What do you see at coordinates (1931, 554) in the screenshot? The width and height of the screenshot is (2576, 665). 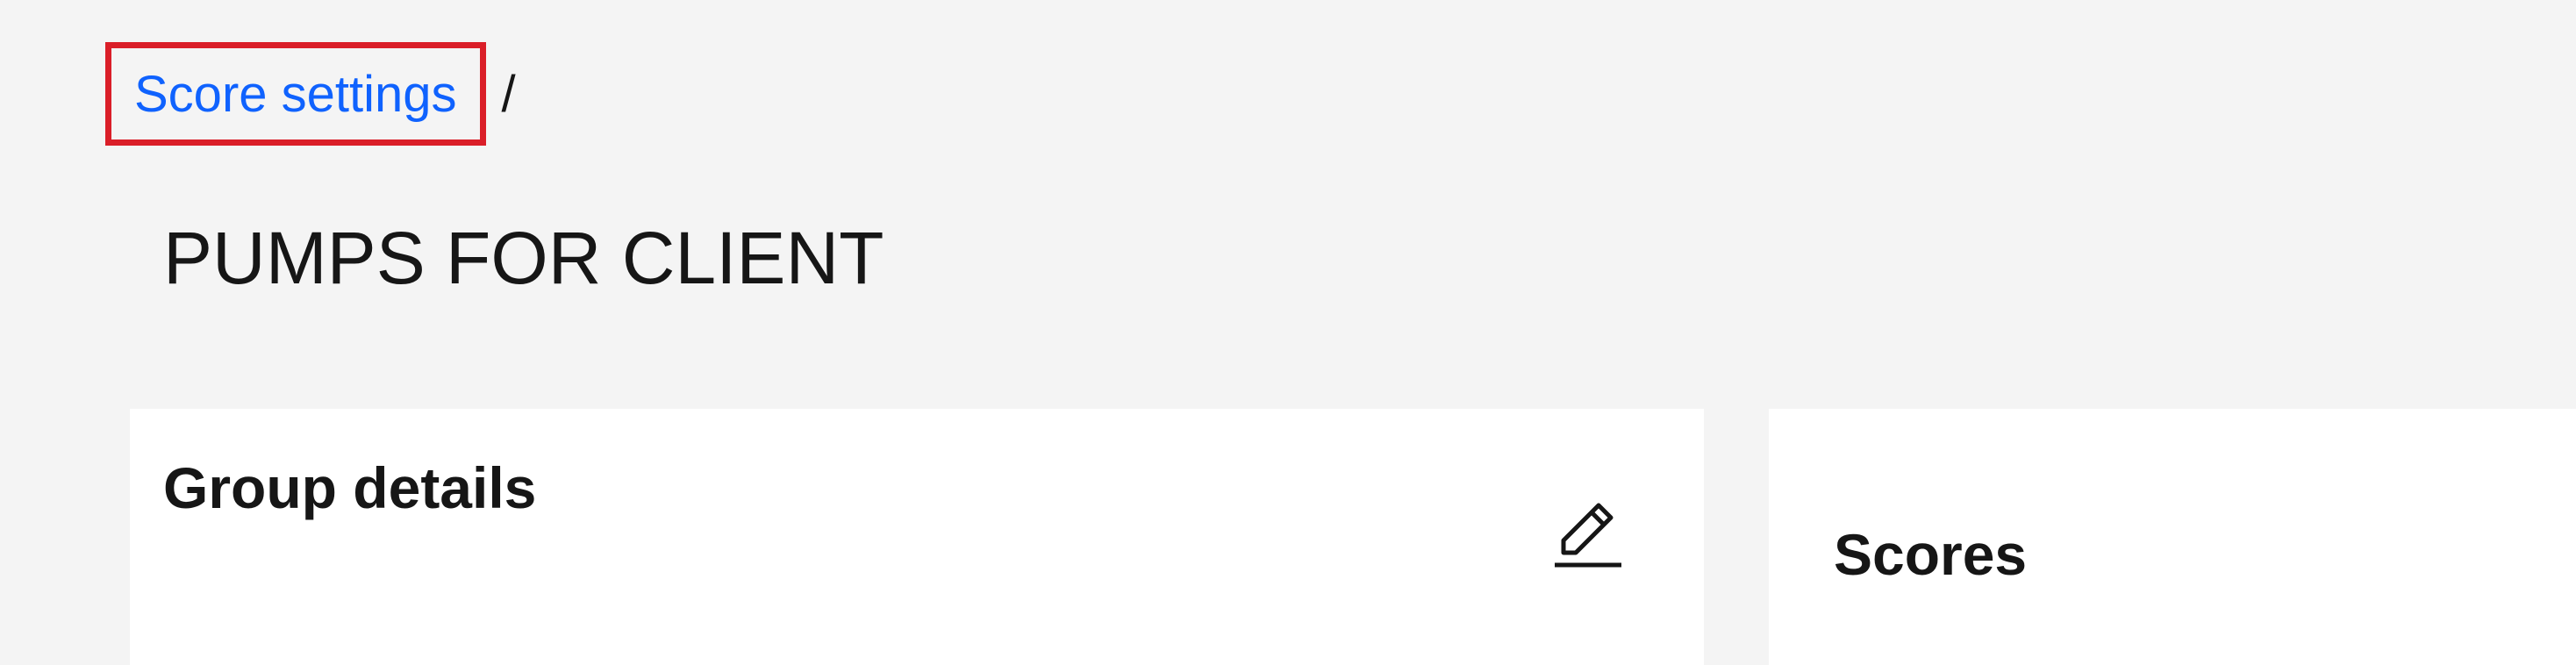 I see `scores-title: Scores` at bounding box center [1931, 554].